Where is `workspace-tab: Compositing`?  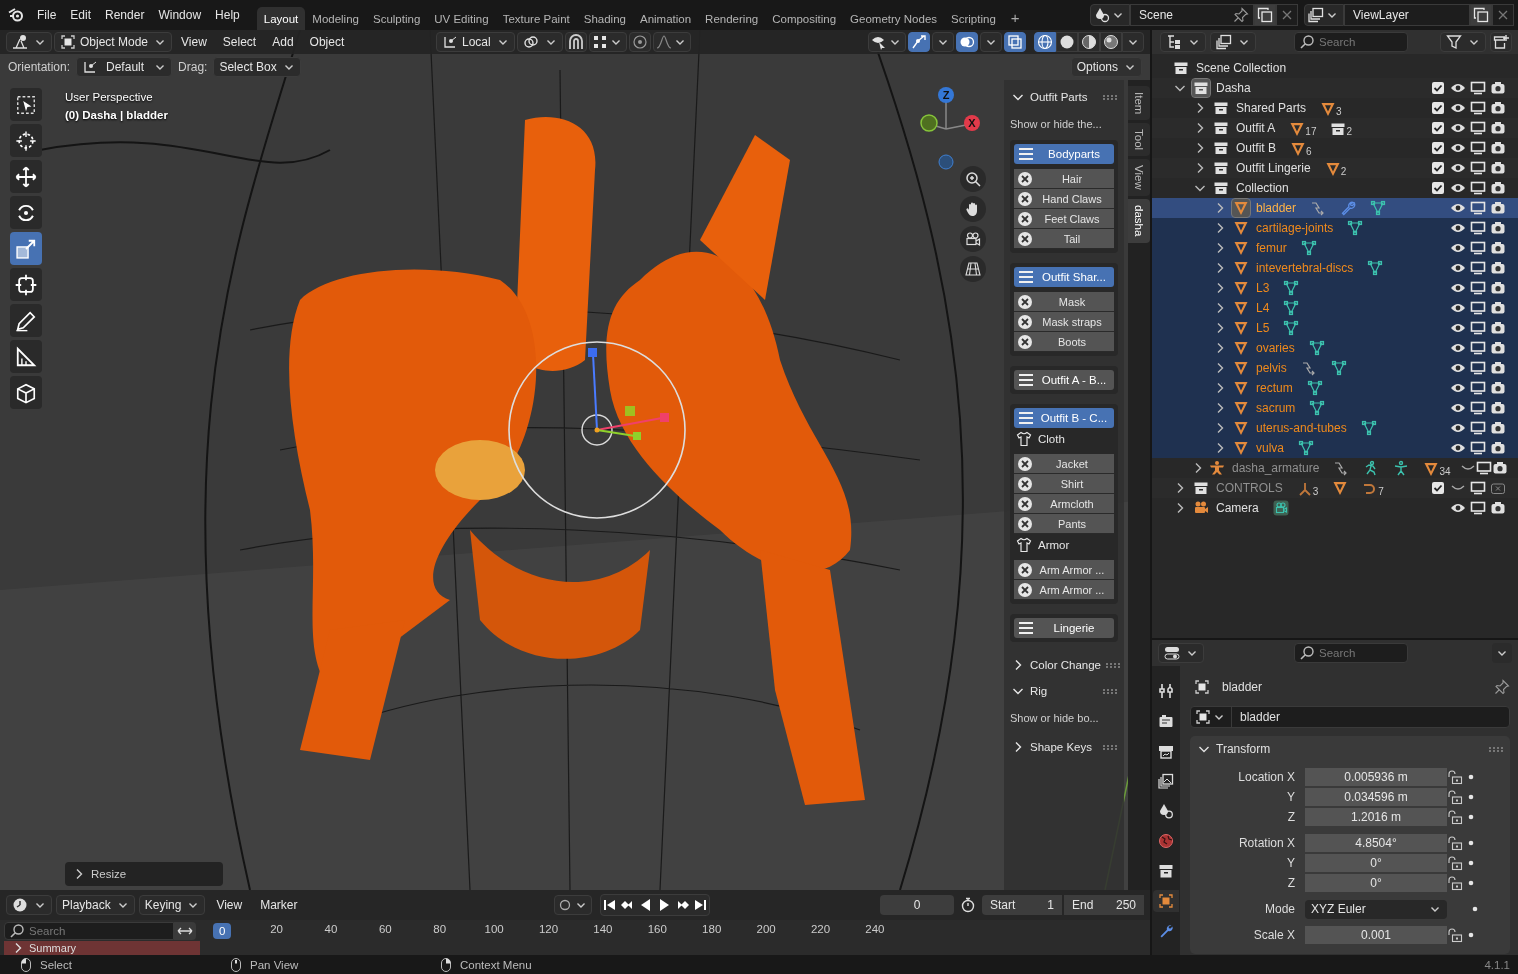
workspace-tab: Compositing is located at coordinates (804, 18).